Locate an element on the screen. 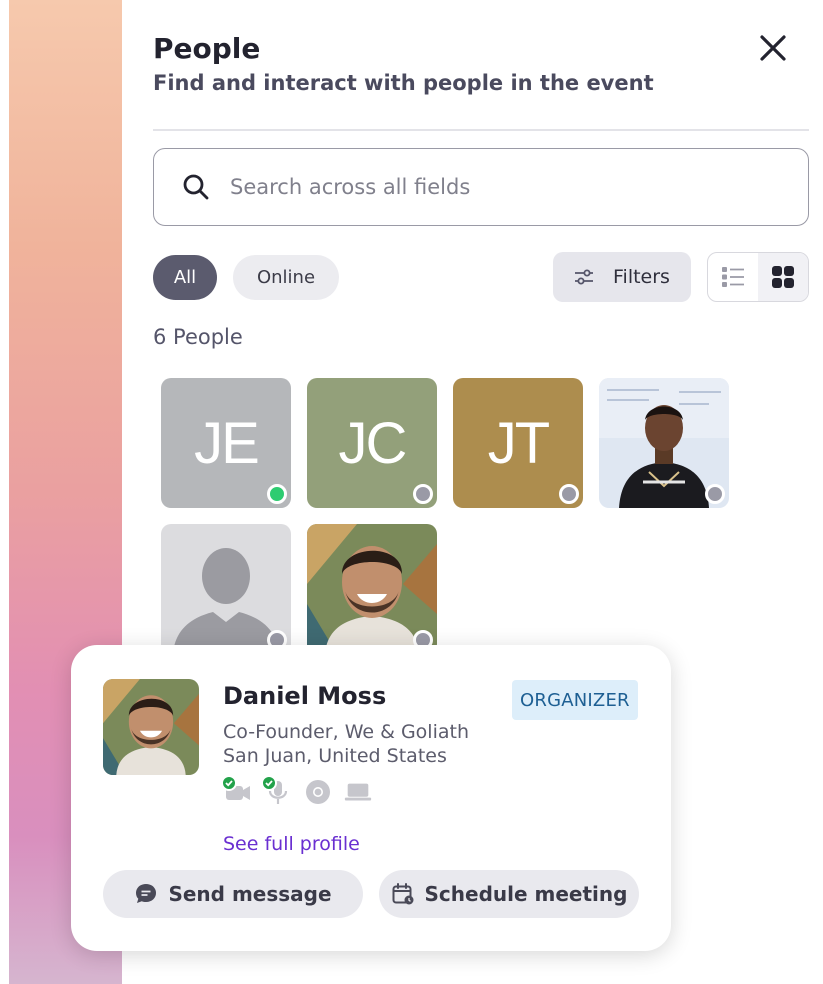  search-icon is located at coordinates (197, 187).